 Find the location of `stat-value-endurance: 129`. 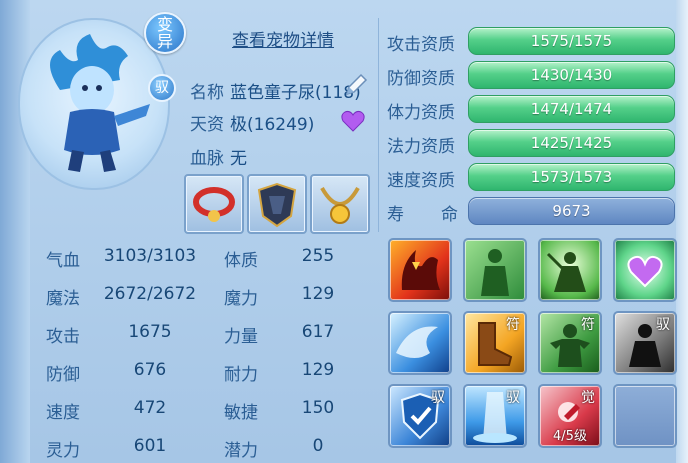

stat-value-endurance: 129 is located at coordinates (318, 370).